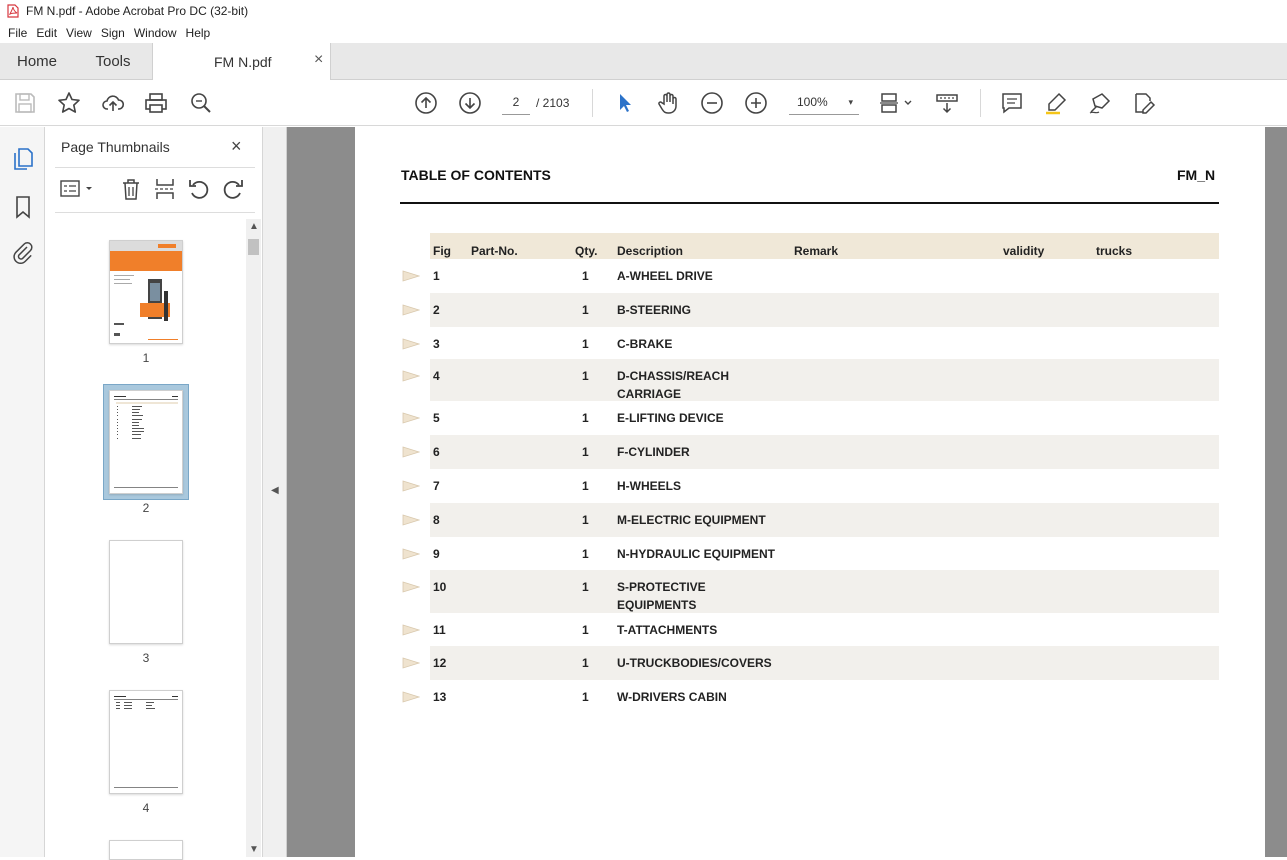 Image resolution: width=1287 pixels, height=860 pixels. Describe the element at coordinates (436, 452) in the screenshot. I see `row-fig: 6` at that location.